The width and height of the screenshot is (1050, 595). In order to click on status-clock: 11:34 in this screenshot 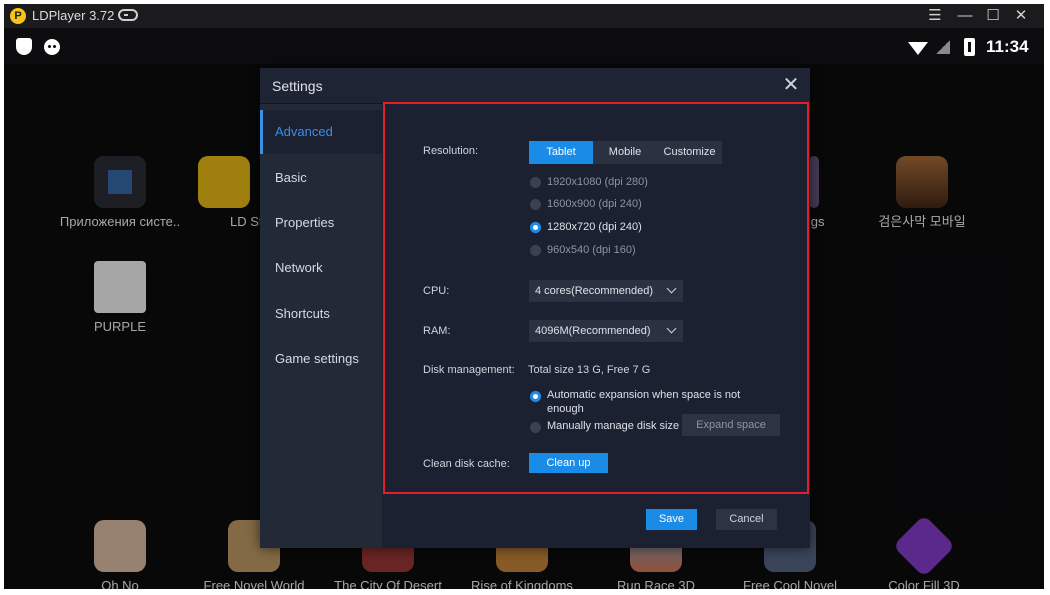, I will do `click(1007, 46)`.